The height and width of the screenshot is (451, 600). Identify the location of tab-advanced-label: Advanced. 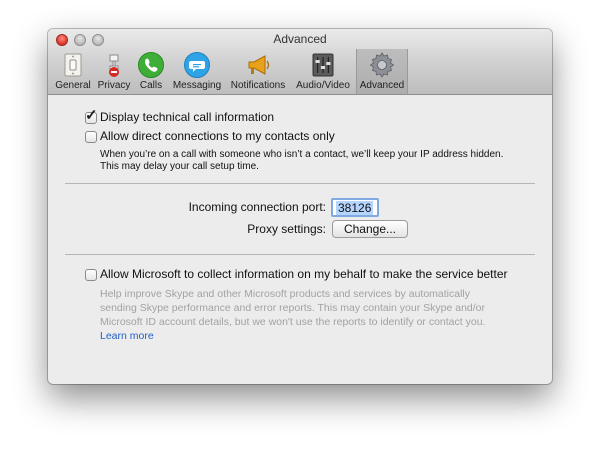
(382, 85).